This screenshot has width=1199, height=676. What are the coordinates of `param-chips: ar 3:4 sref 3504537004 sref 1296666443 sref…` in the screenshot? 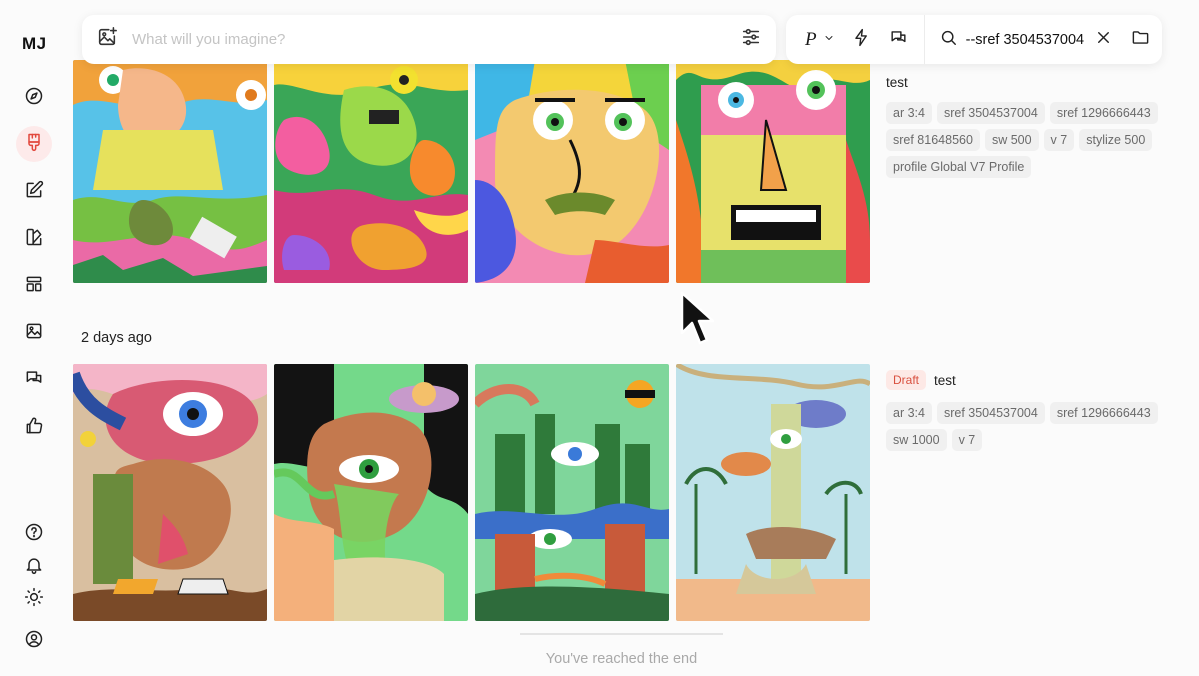 It's located at (1026, 140).